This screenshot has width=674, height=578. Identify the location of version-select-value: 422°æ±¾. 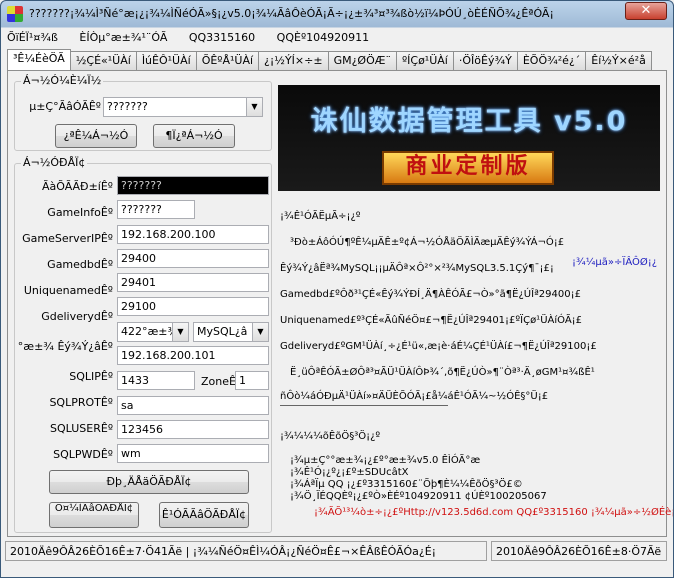
(150, 331).